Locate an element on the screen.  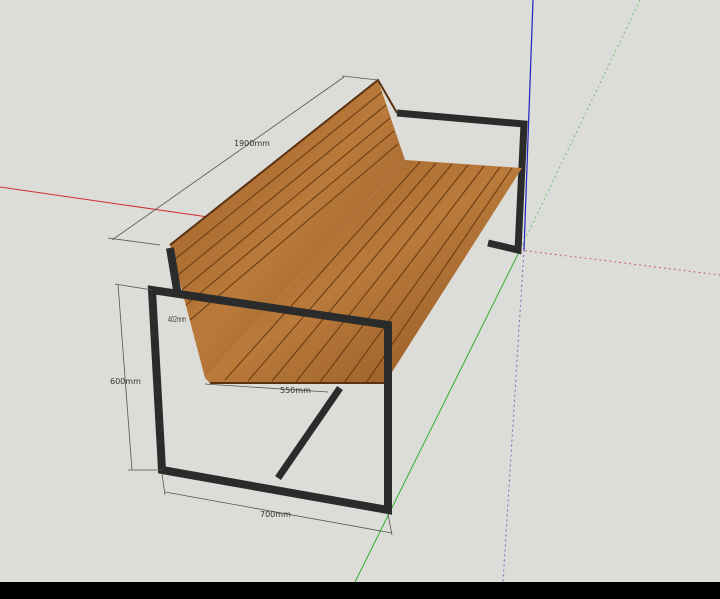
dim-seat-depth-label: 550mm is located at coordinates (295, 390).